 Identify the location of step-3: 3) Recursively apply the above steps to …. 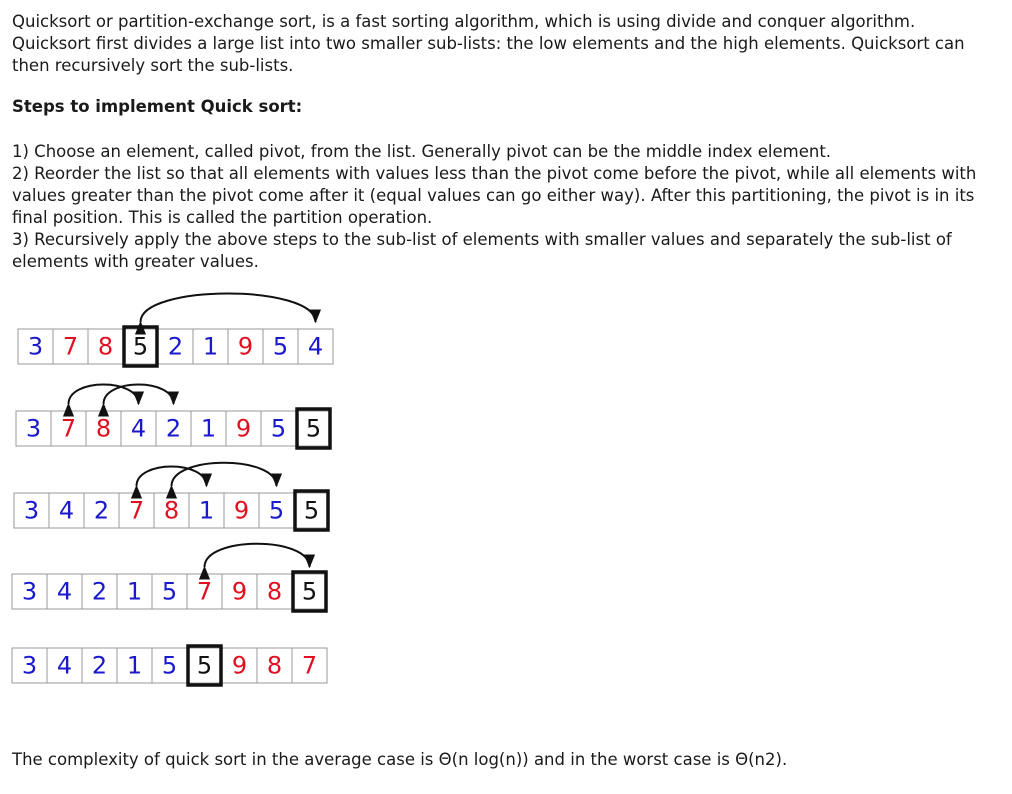
(482, 250).